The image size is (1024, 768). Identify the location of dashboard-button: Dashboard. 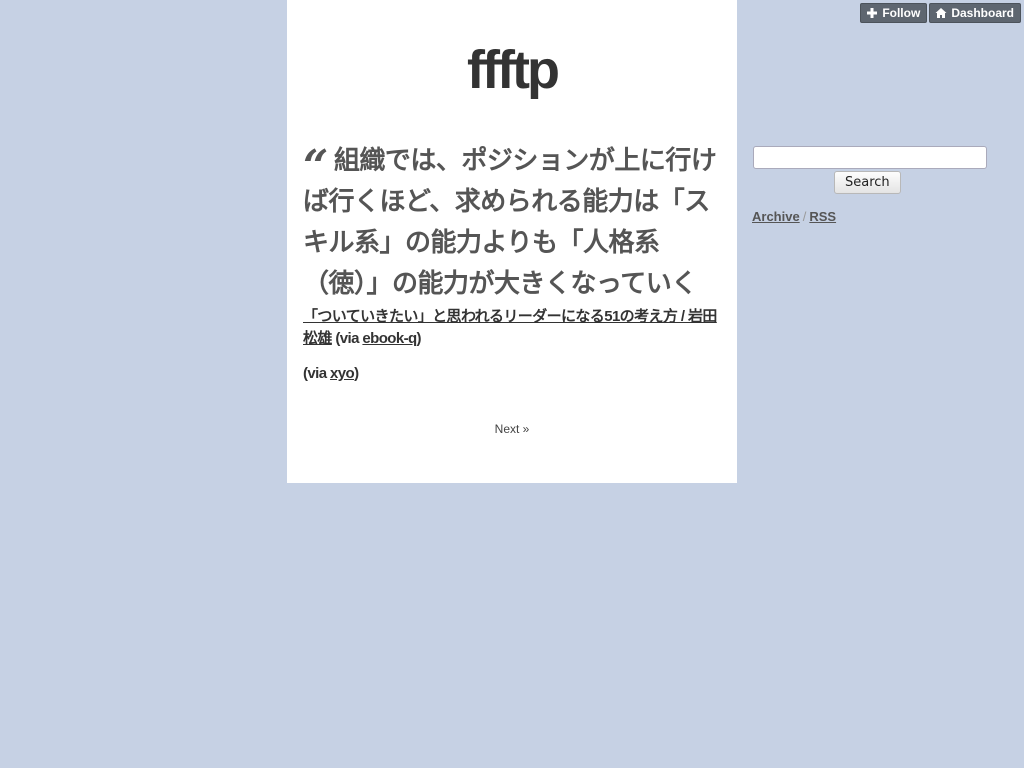
(975, 13).